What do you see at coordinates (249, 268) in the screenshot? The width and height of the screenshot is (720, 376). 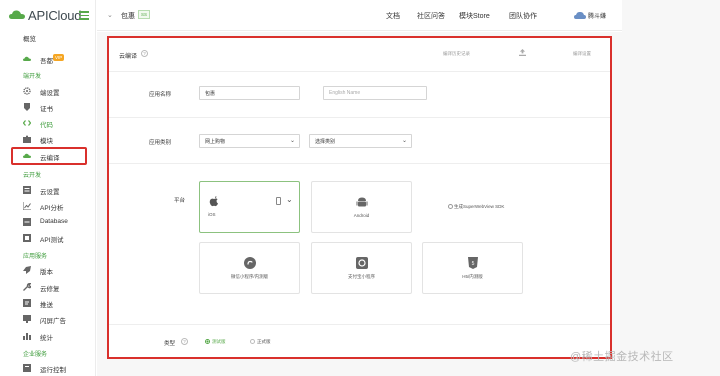 I see `platform-card-wechat: 微信小程序/内测版` at bounding box center [249, 268].